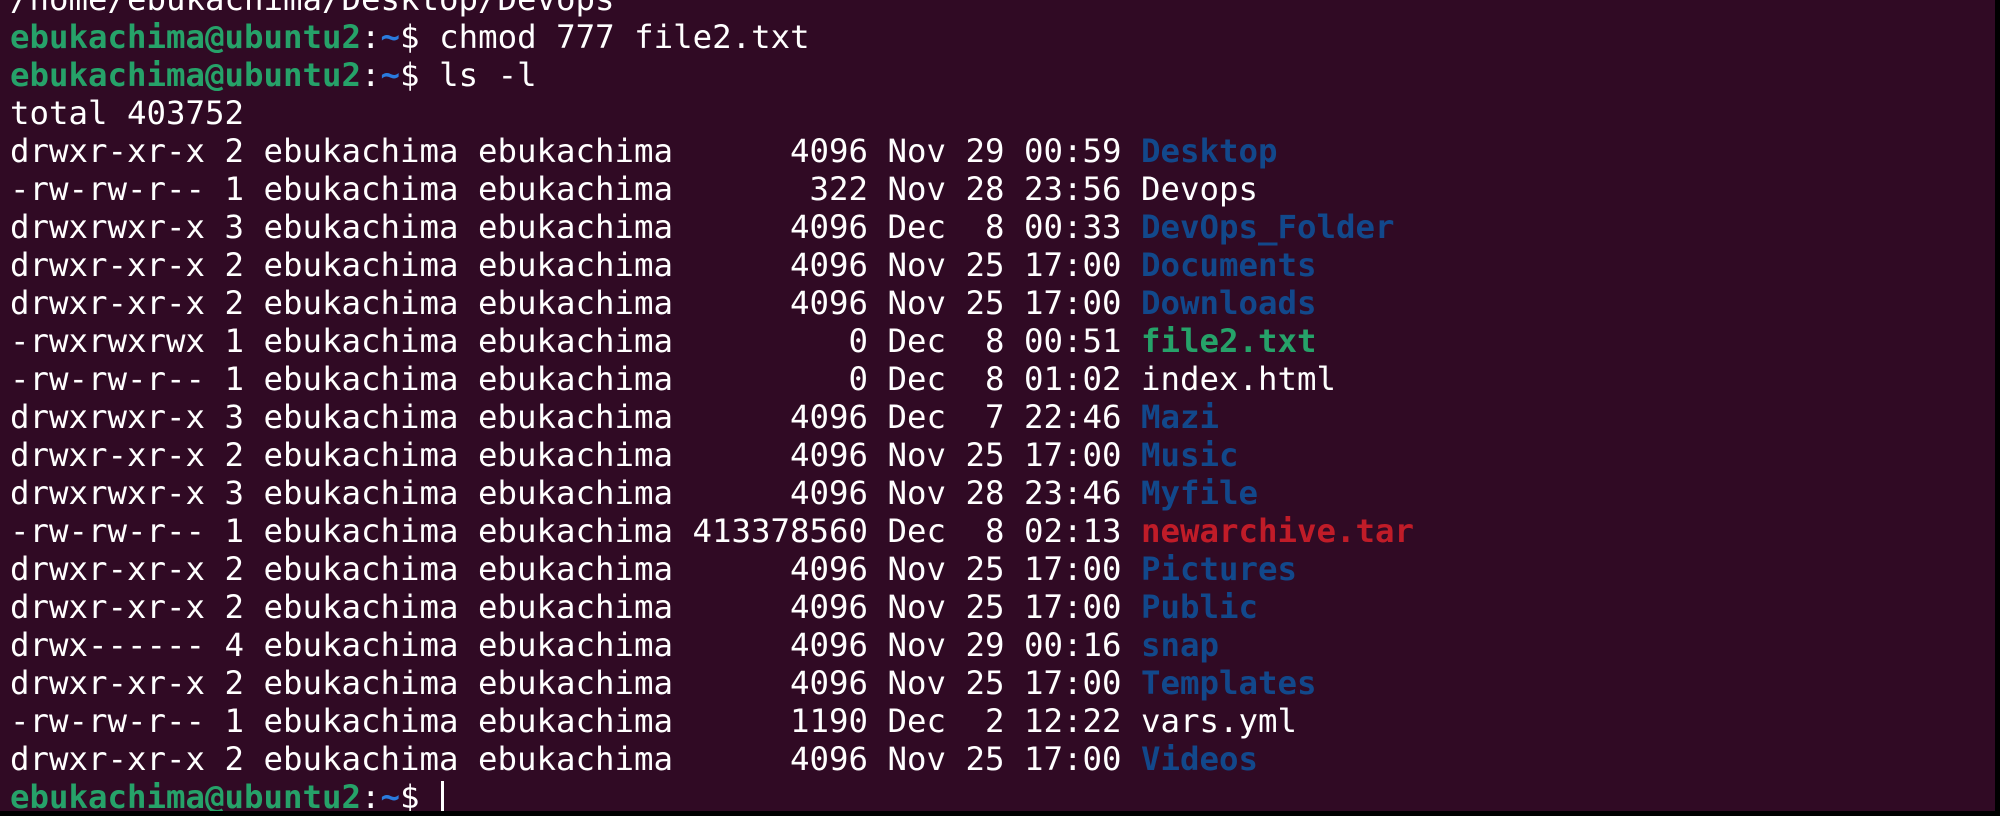 The width and height of the screenshot is (2000, 816). Describe the element at coordinates (1190, 455) in the screenshot. I see `file-name: Music` at that location.